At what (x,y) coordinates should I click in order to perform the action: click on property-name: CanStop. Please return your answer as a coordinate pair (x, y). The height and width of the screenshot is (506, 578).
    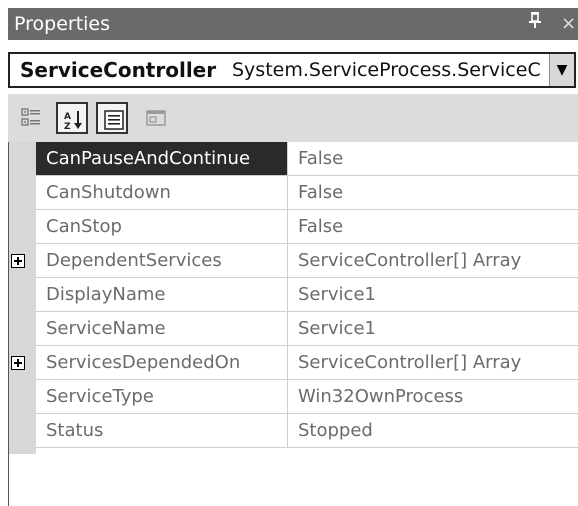
    Looking at the image, I should click on (162, 226).